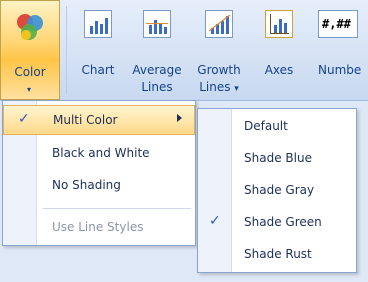 This screenshot has width=368, height=282. What do you see at coordinates (340, 70) in the screenshot?
I see `numbers-button-label: Numbe` at bounding box center [340, 70].